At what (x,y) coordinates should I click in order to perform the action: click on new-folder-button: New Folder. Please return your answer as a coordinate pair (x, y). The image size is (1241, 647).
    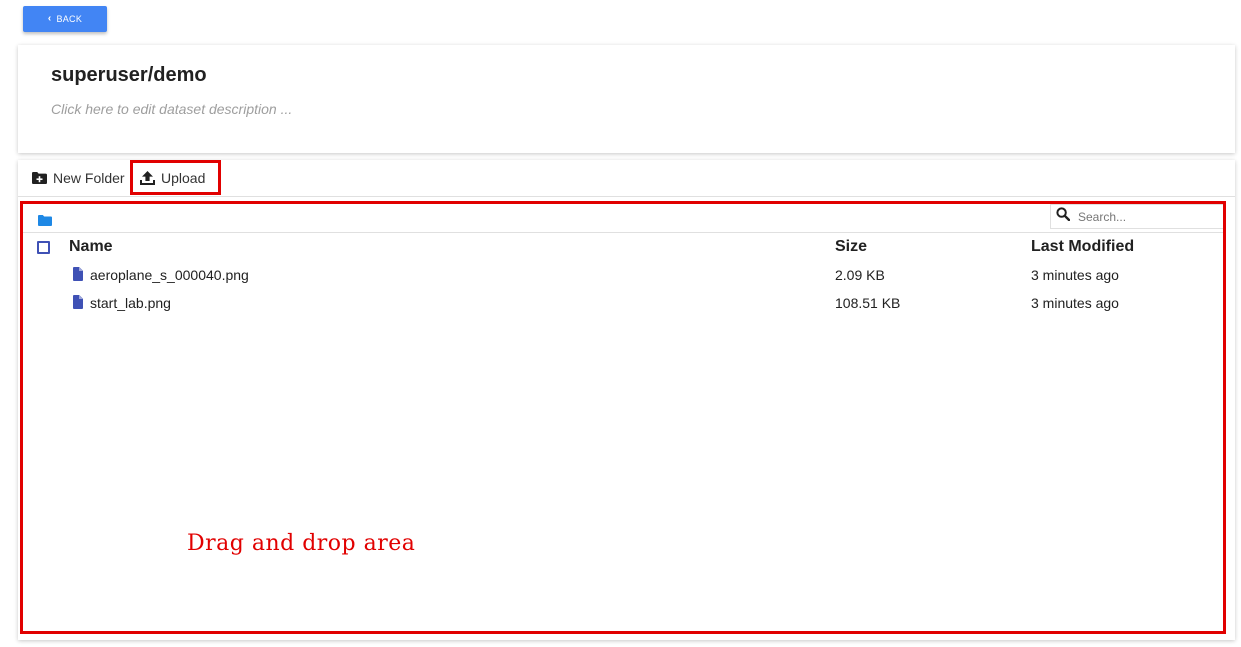
    Looking at the image, I should click on (78, 178).